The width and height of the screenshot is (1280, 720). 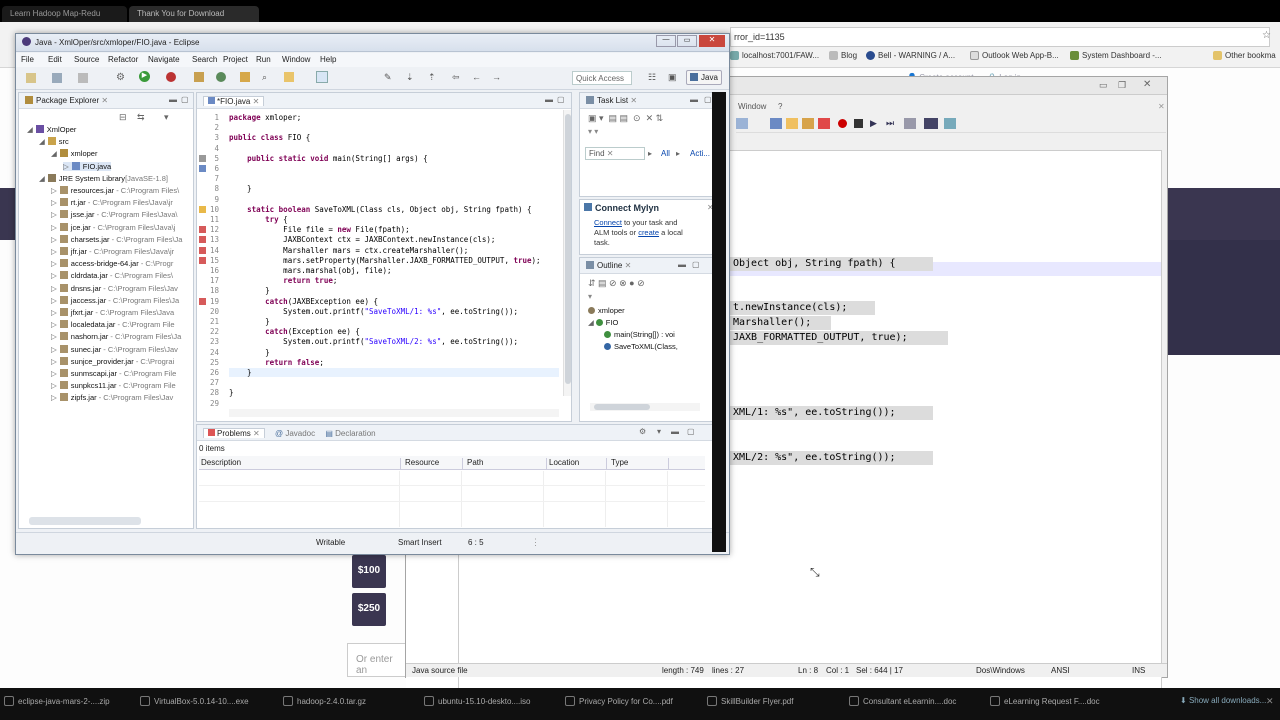 What do you see at coordinates (164, 59) in the screenshot?
I see `menu-navigate: Navigate` at bounding box center [164, 59].